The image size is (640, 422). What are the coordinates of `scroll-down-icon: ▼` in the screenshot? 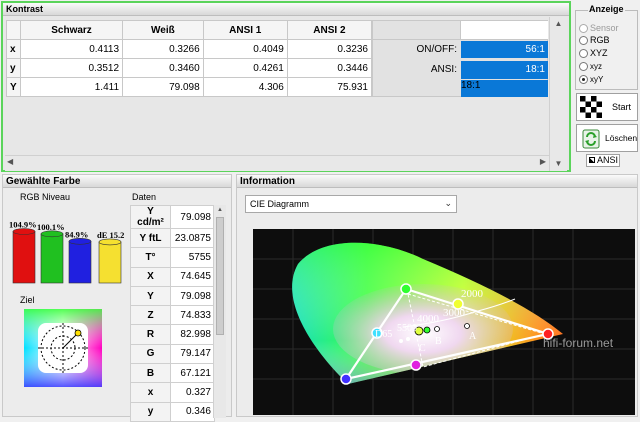 It's located at (558, 164).